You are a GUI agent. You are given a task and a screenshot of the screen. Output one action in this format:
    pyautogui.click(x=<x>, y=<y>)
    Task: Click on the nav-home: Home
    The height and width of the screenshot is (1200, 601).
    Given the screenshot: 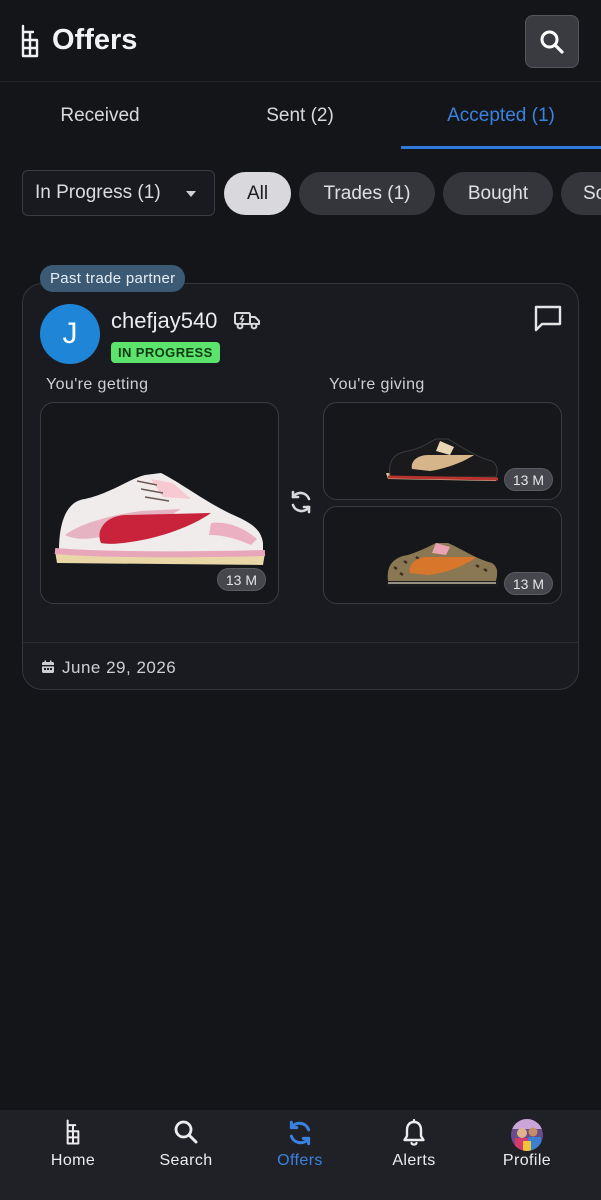 What is the action you would take?
    pyautogui.click(x=73, y=1155)
    